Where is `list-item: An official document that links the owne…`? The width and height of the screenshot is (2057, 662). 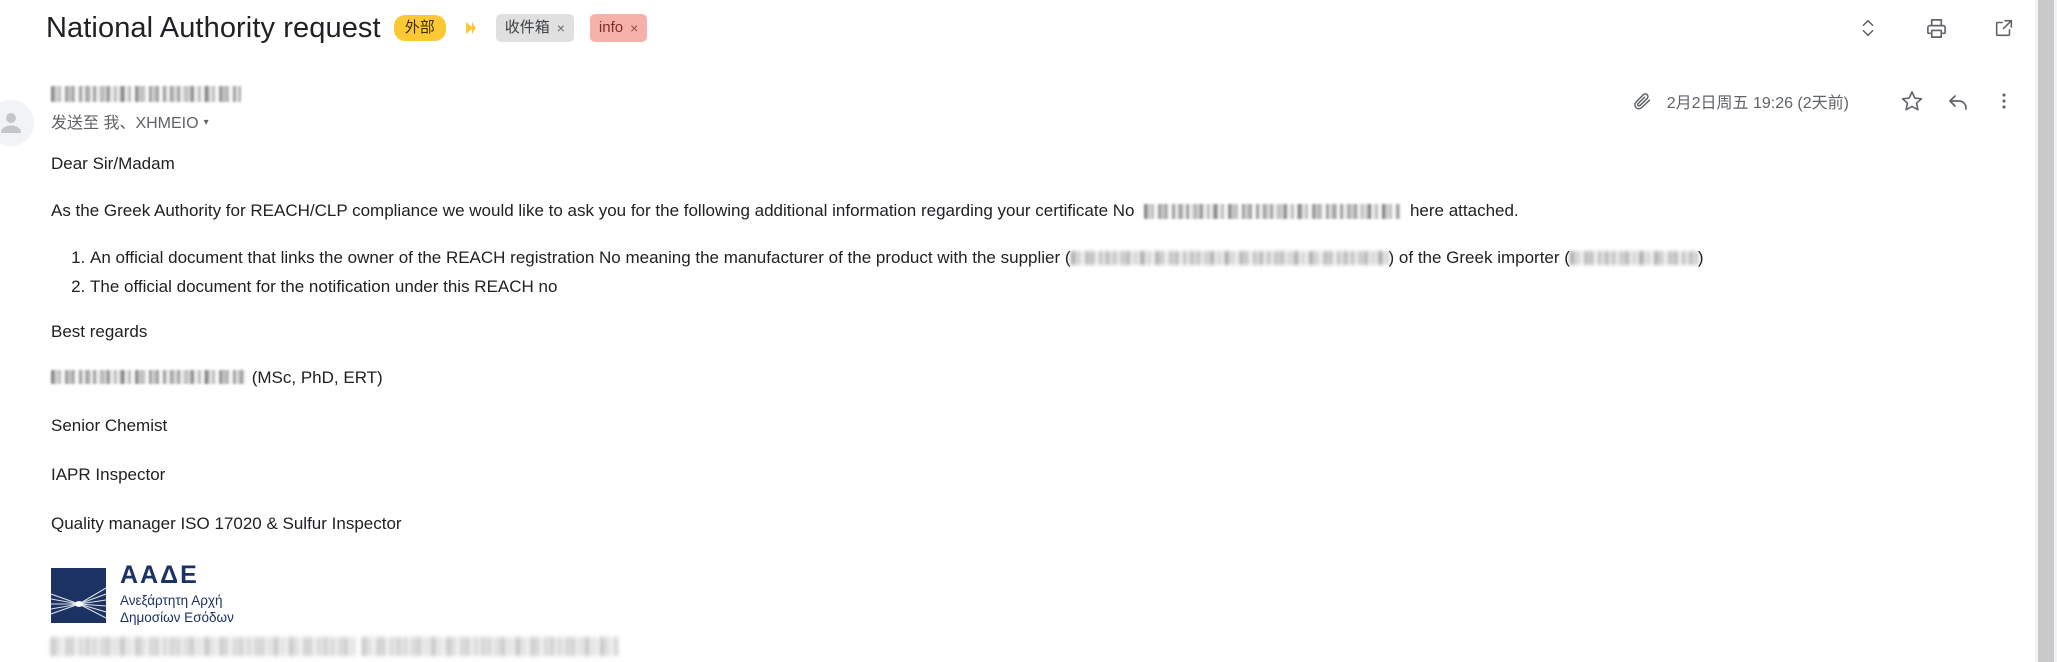
list-item: An official document that links the owne… is located at coordinates (1053, 258).